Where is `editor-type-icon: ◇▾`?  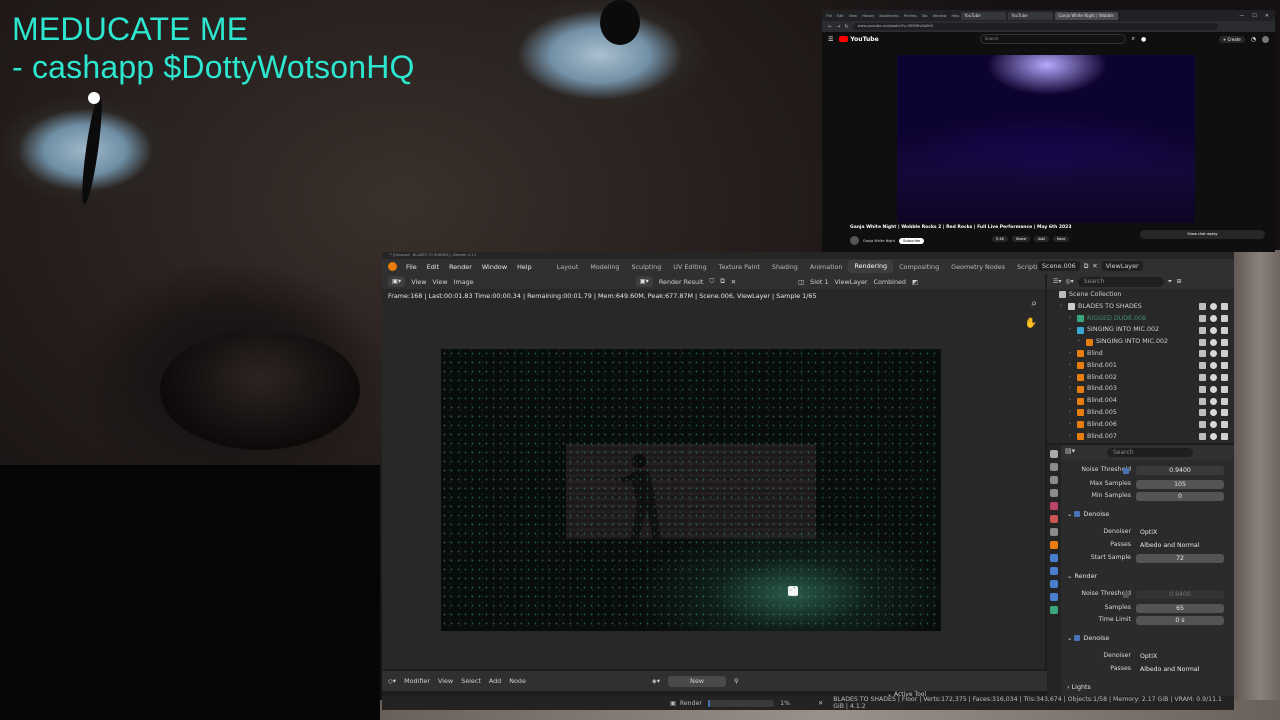 editor-type-icon: ◇▾ is located at coordinates (392, 681).